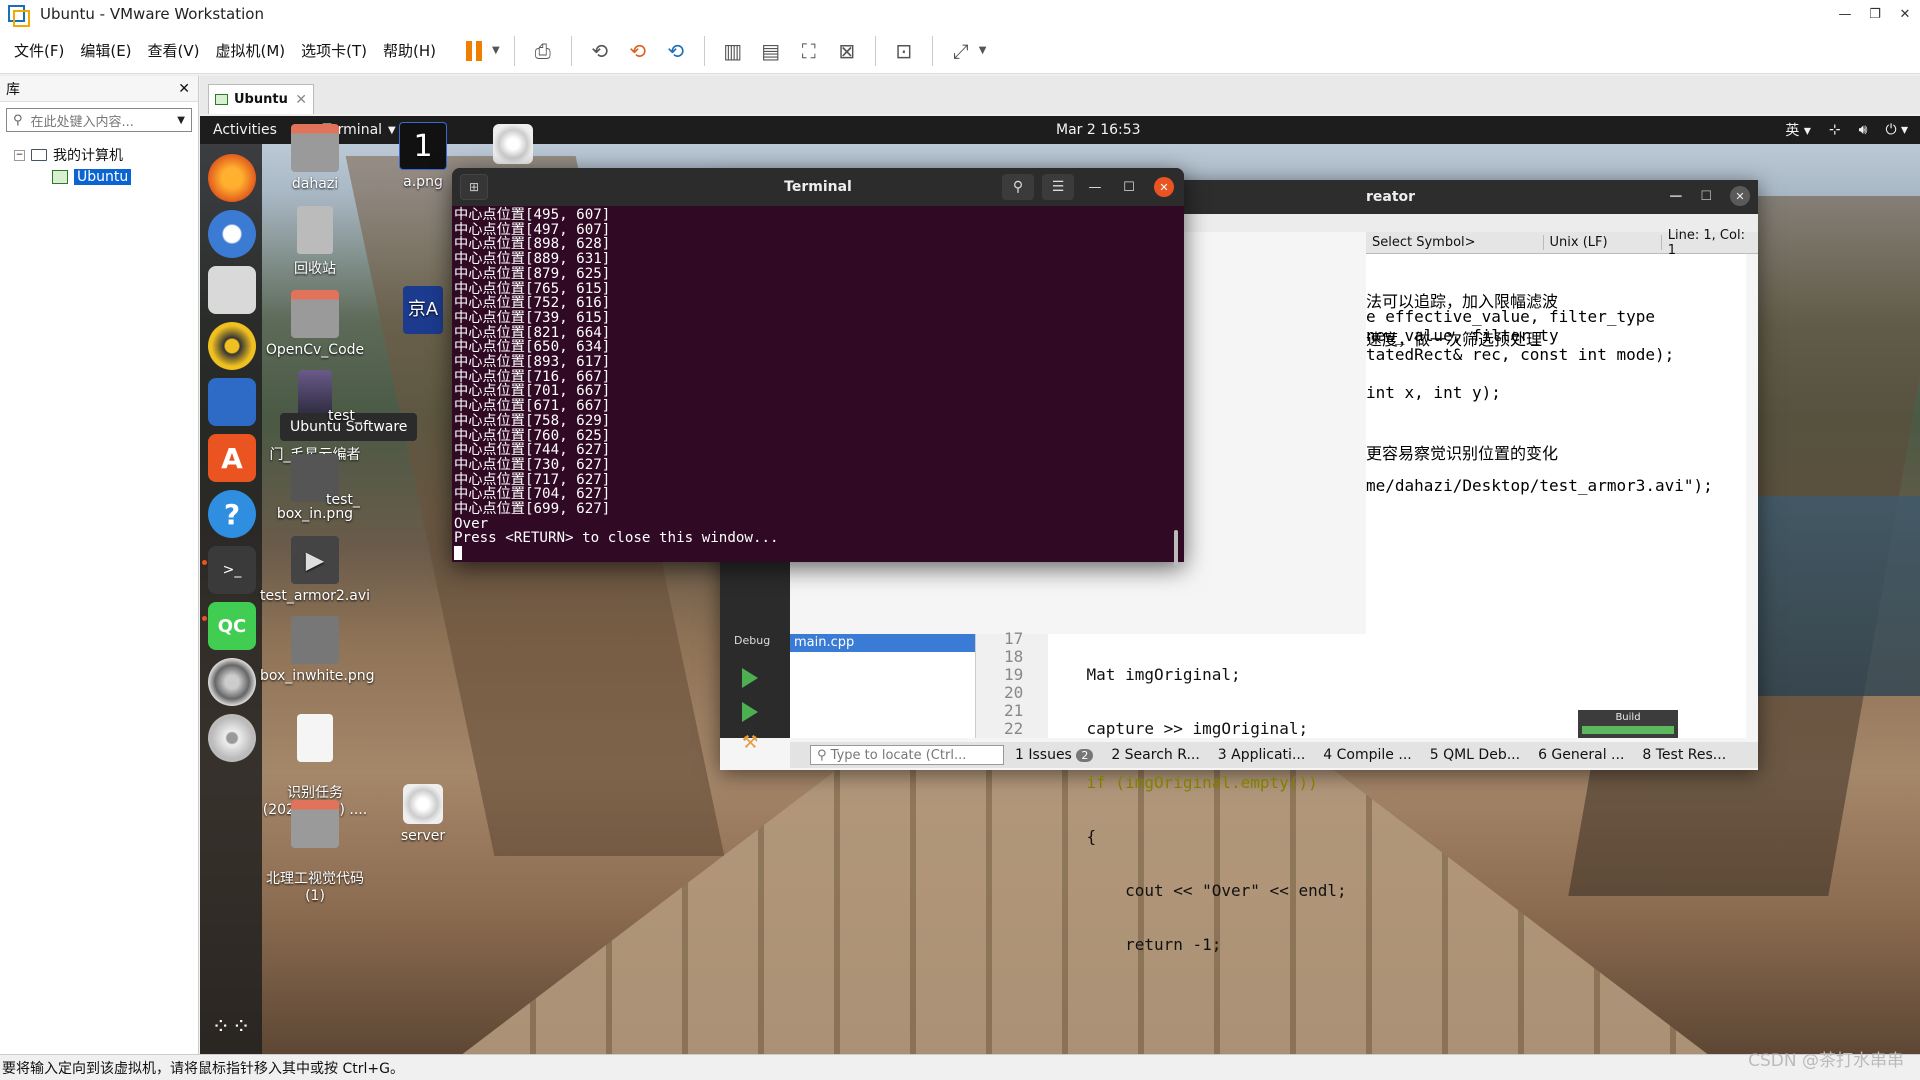  I want to click on close-button: ✕, so click(1905, 14).